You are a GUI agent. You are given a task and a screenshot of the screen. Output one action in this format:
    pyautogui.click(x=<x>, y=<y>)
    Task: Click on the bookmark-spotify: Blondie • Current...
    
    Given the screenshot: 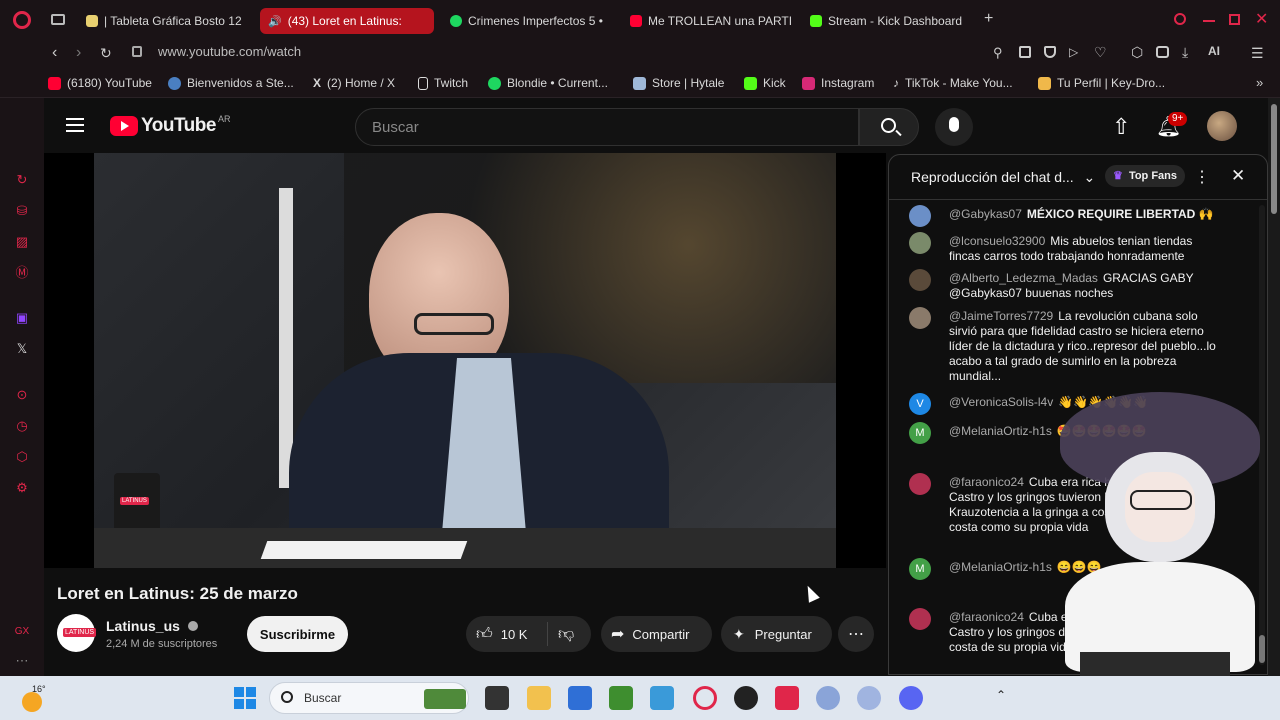 What is the action you would take?
    pyautogui.click(x=548, y=83)
    